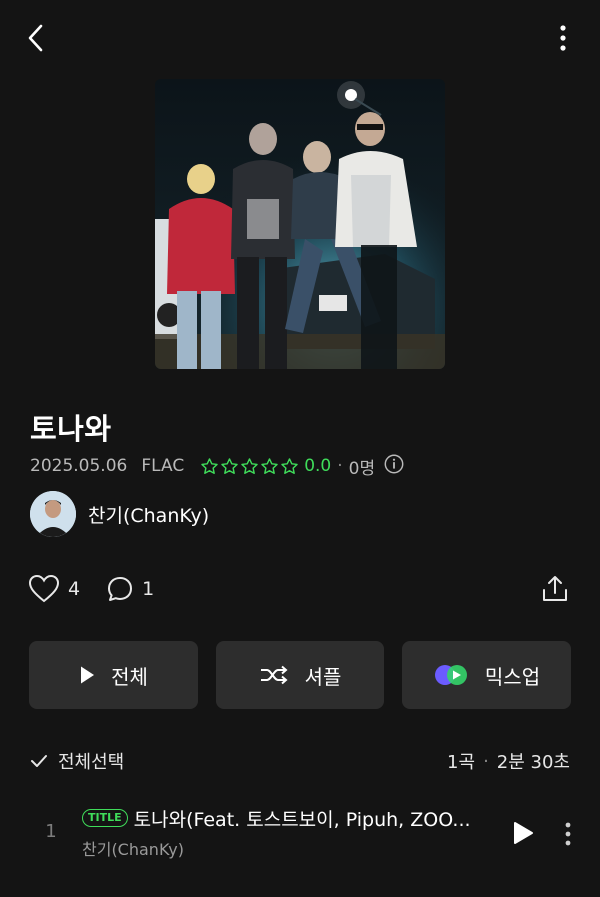  Describe the element at coordinates (149, 515) in the screenshot. I see `artist-name: 찬기(ChanKy)` at that location.